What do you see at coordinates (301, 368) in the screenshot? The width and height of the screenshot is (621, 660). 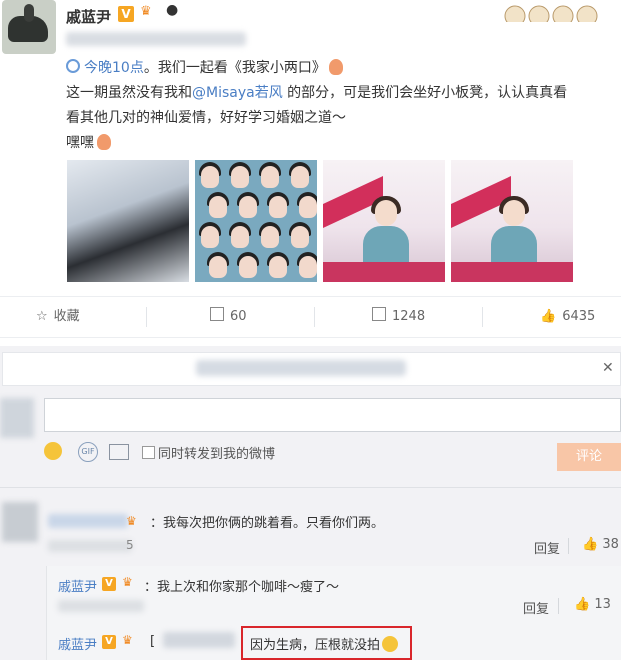 I see `notice-text-blurred` at bounding box center [301, 368].